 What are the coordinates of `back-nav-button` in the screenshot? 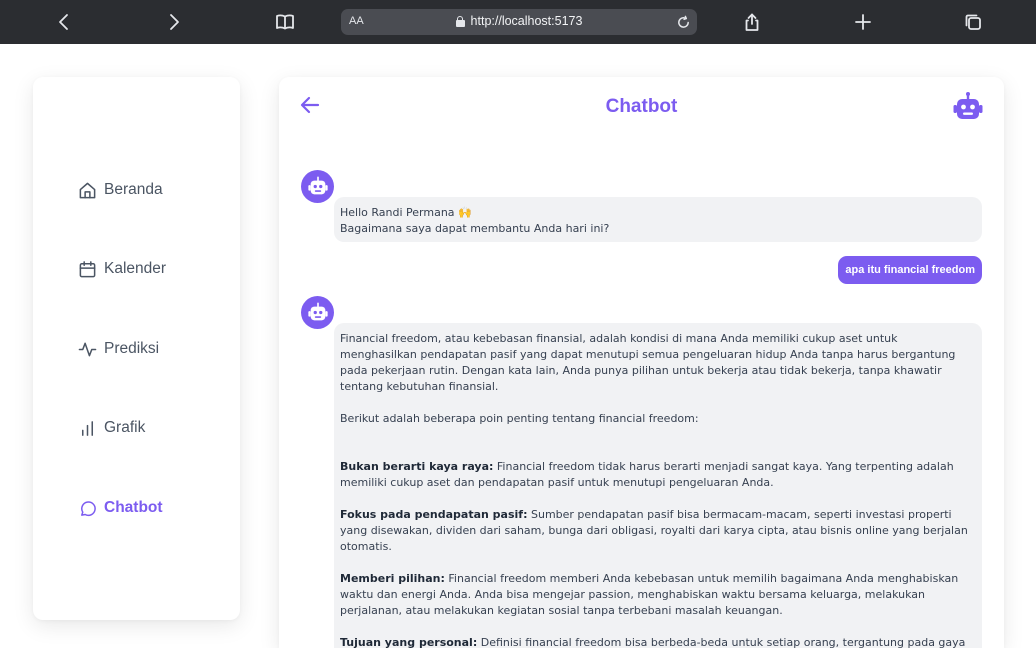 It's located at (64, 22).